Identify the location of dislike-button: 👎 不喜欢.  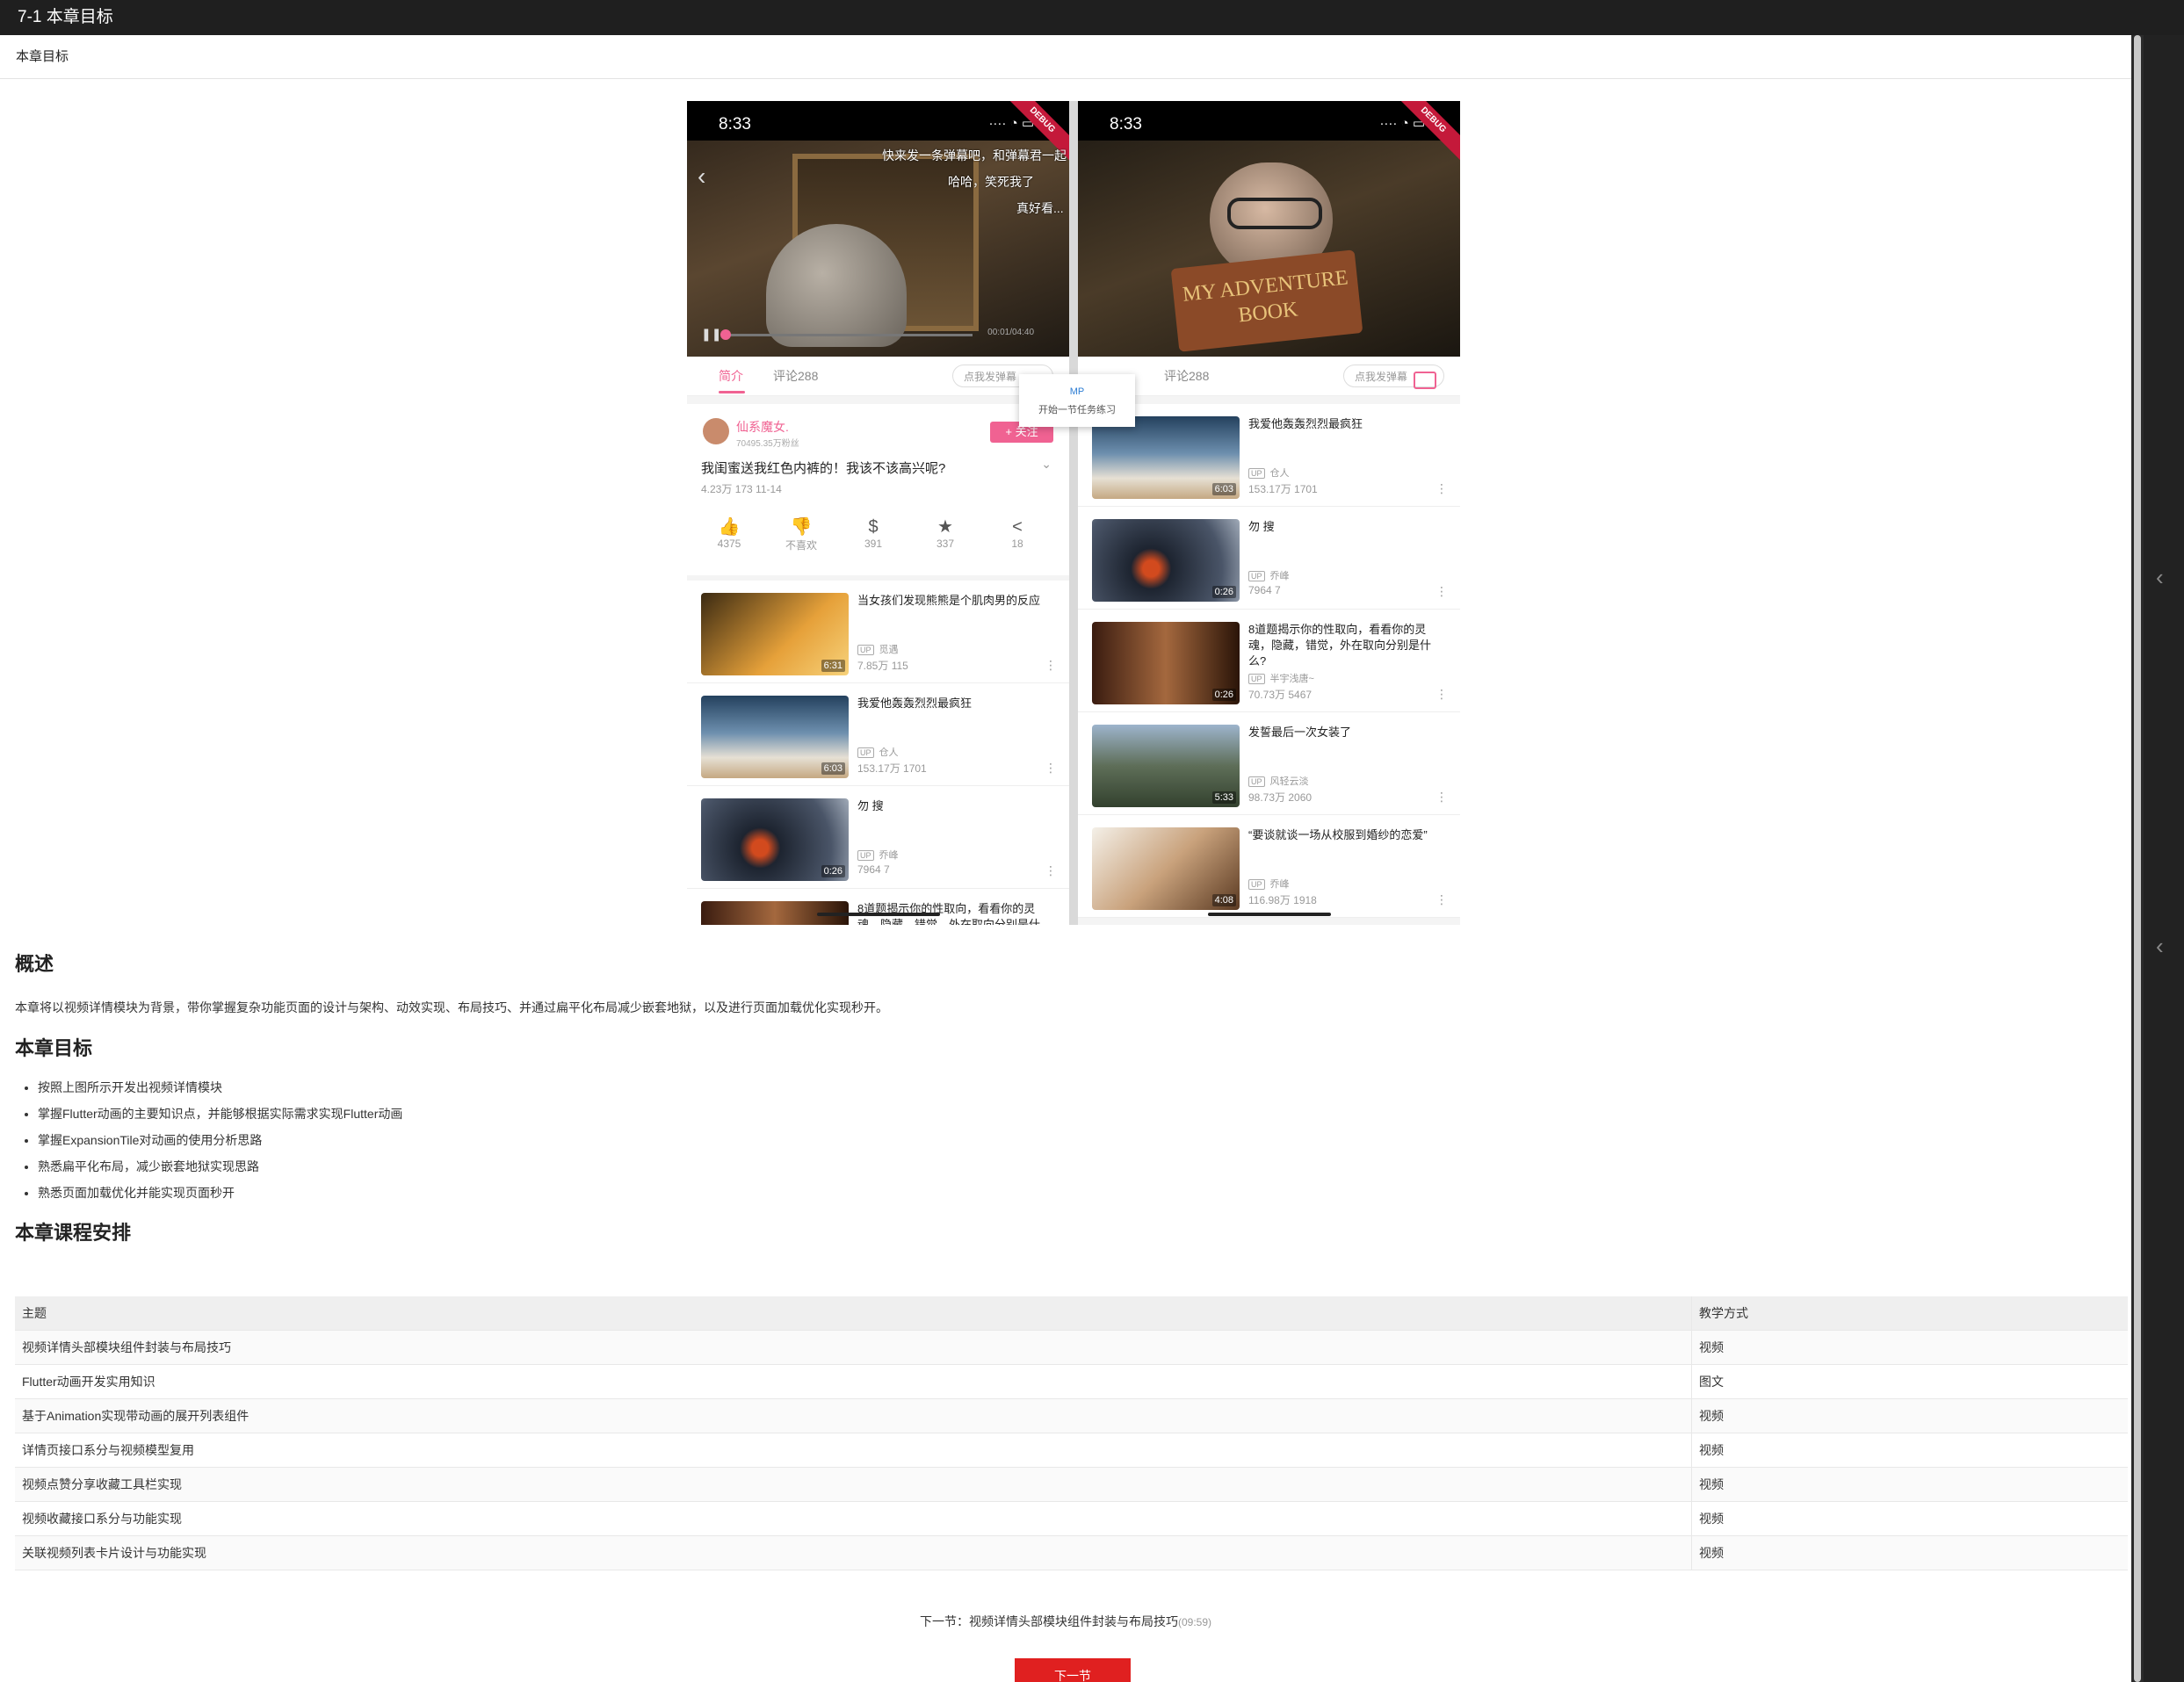
(801, 534).